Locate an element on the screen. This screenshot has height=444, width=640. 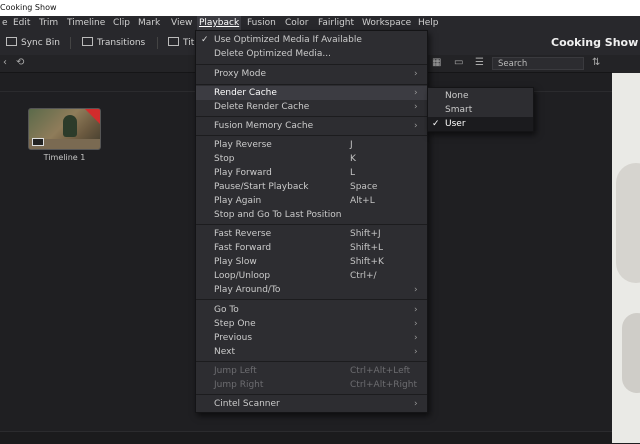
transitions-icon is located at coordinates (87, 41).